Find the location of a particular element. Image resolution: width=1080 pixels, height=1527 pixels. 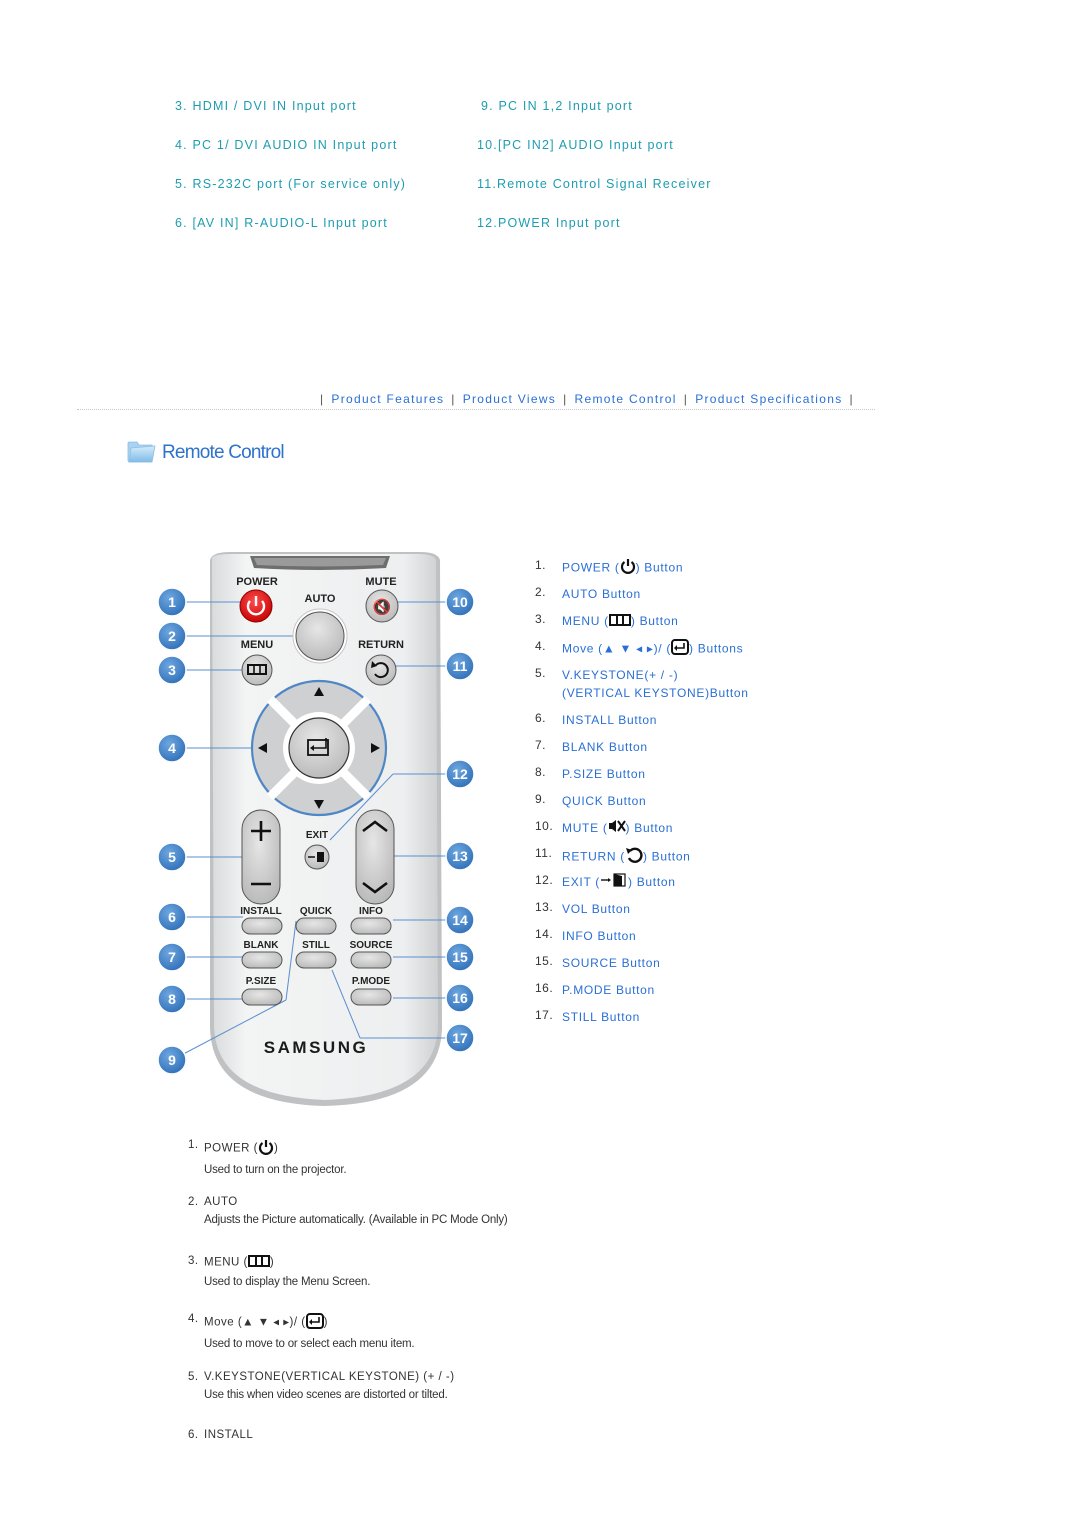

remote-label-menu: MENU is located at coordinates (257, 645).